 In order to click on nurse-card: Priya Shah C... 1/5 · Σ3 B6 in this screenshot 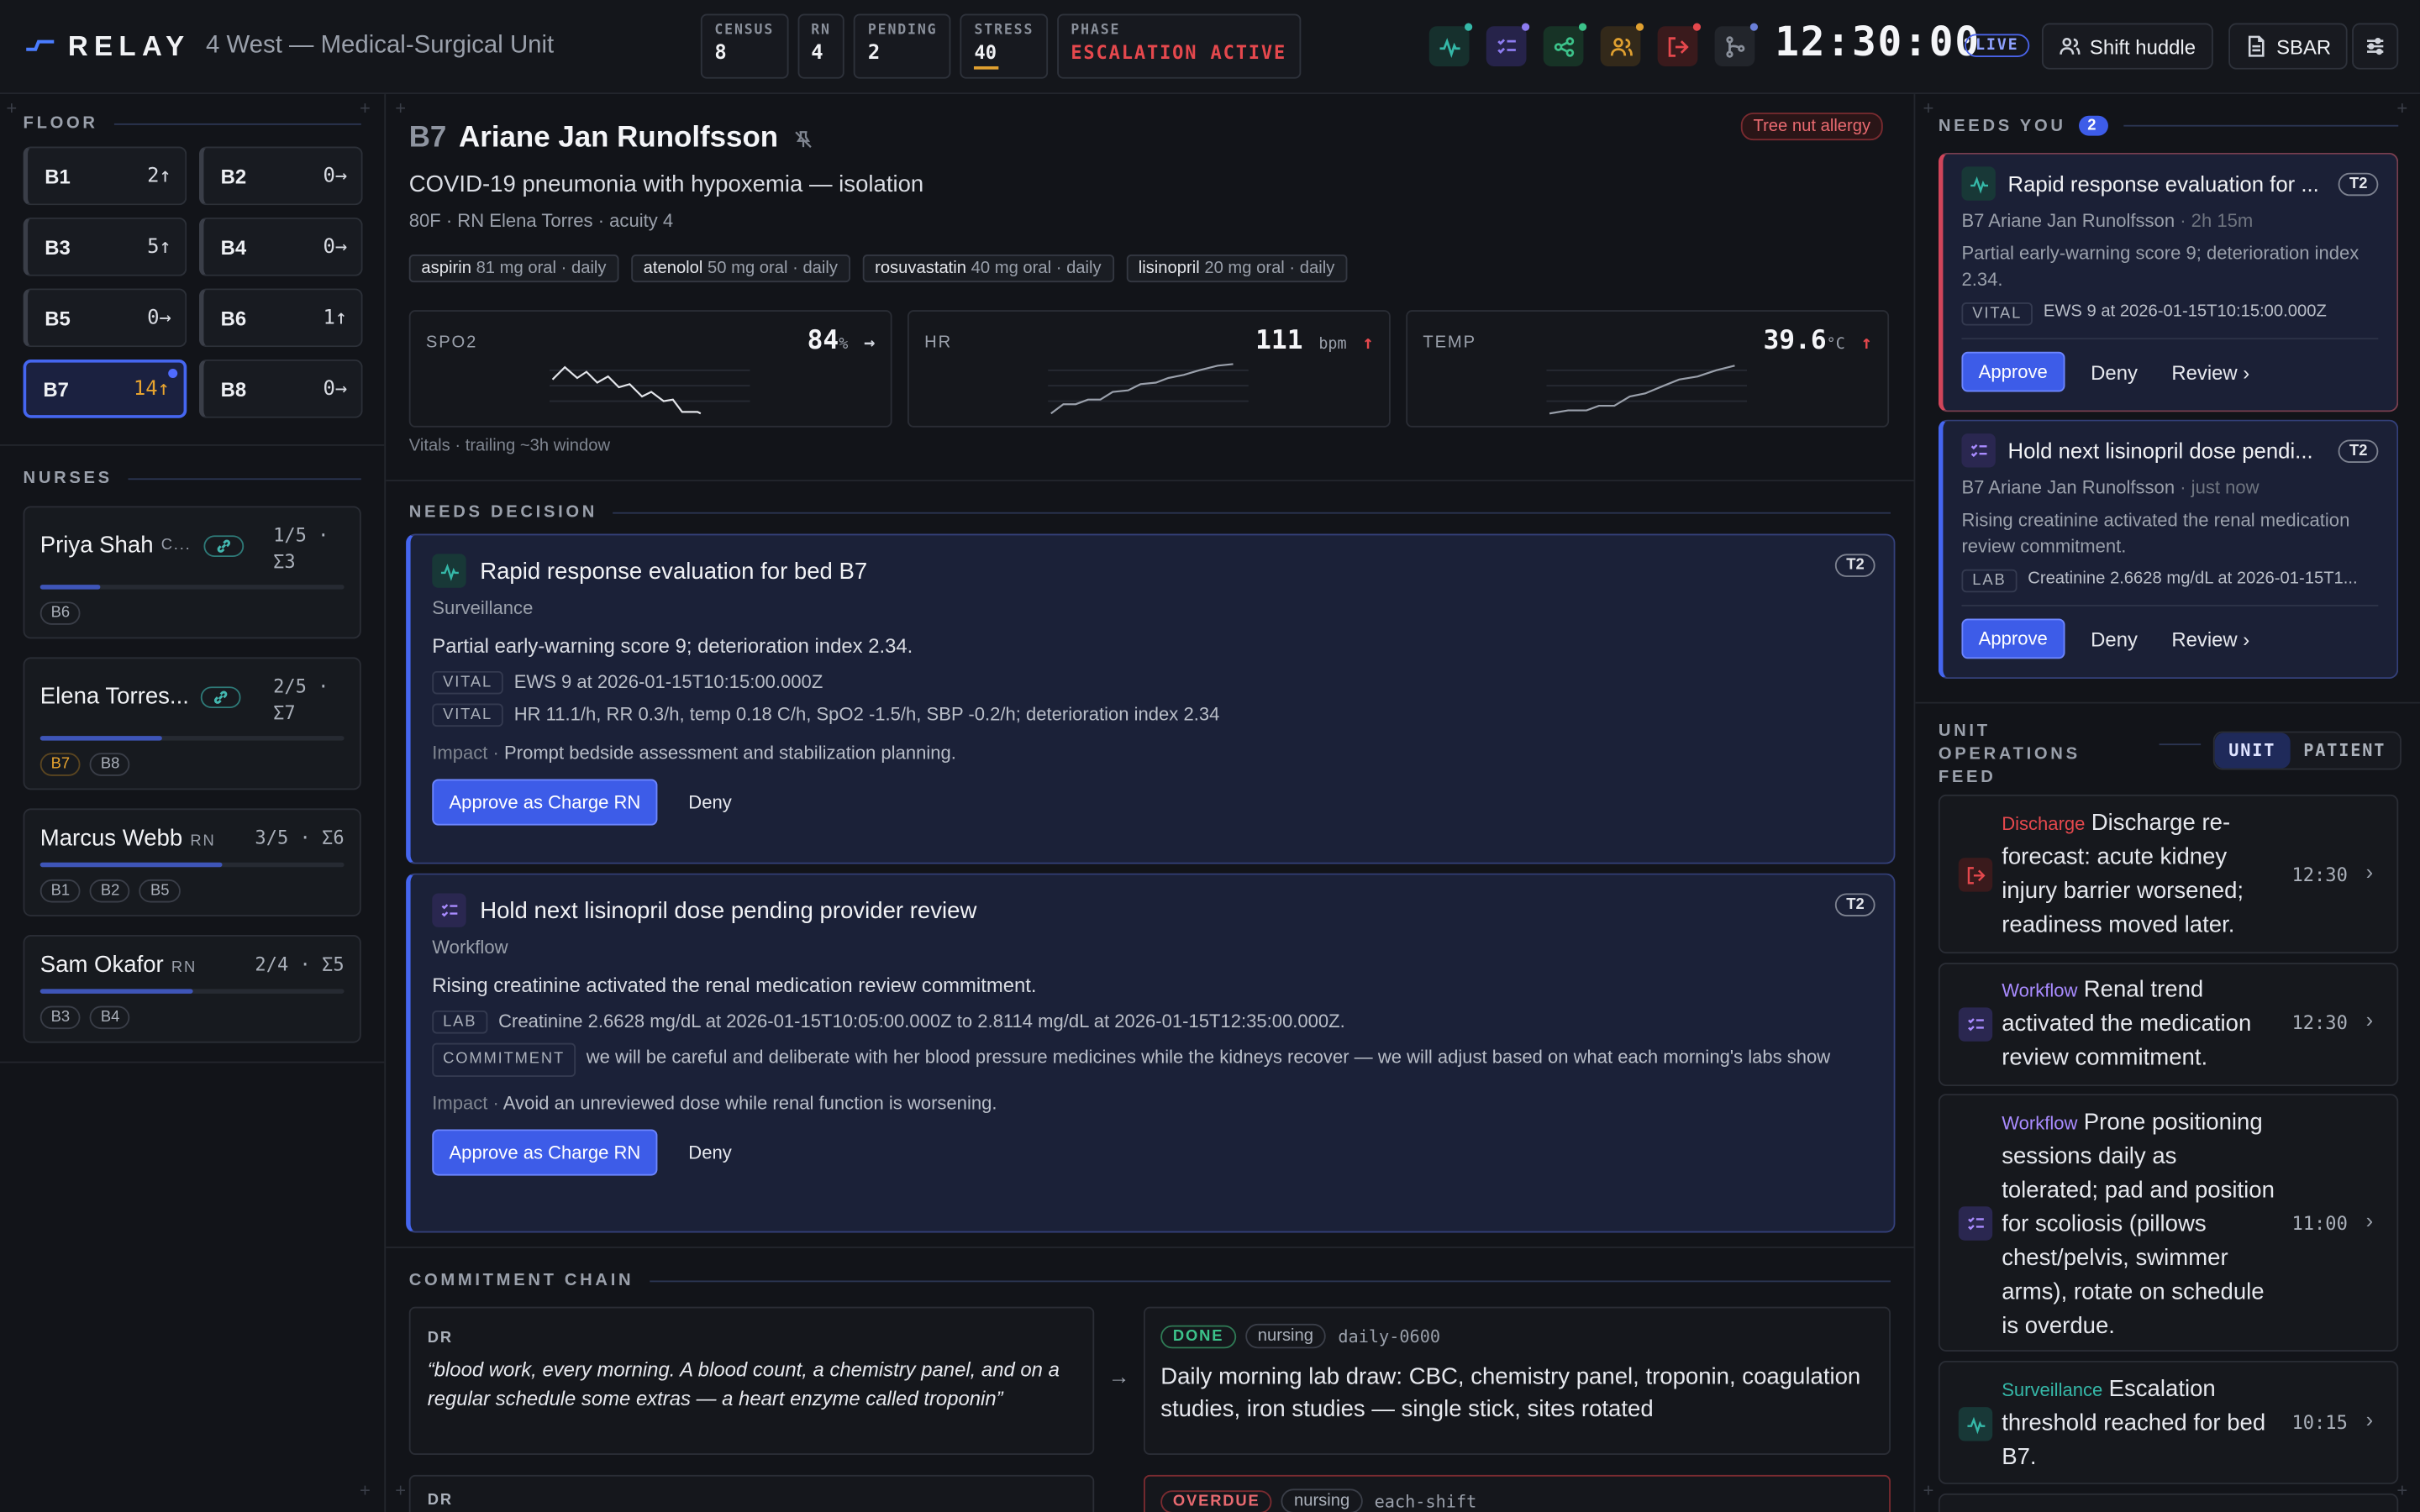, I will do `click(192, 572)`.